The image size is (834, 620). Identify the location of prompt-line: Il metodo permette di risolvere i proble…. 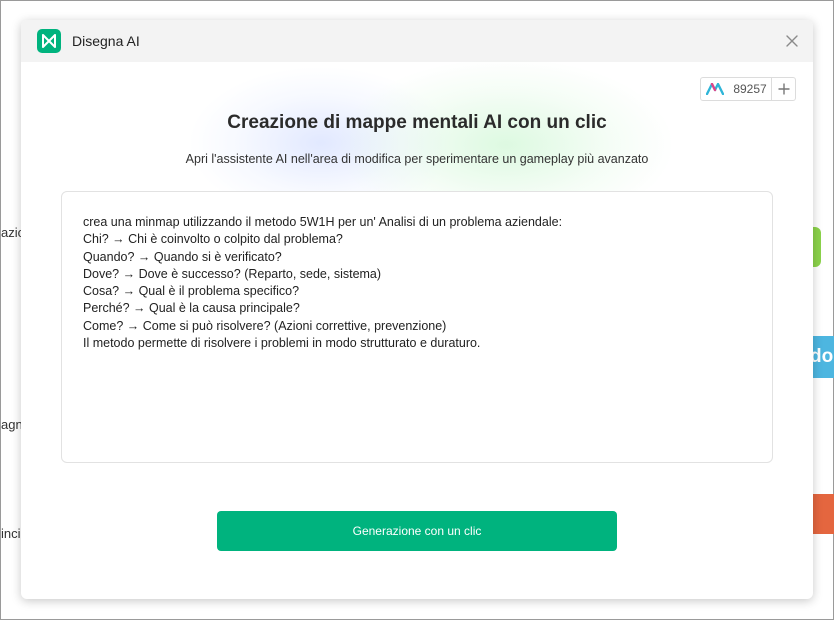
(282, 343).